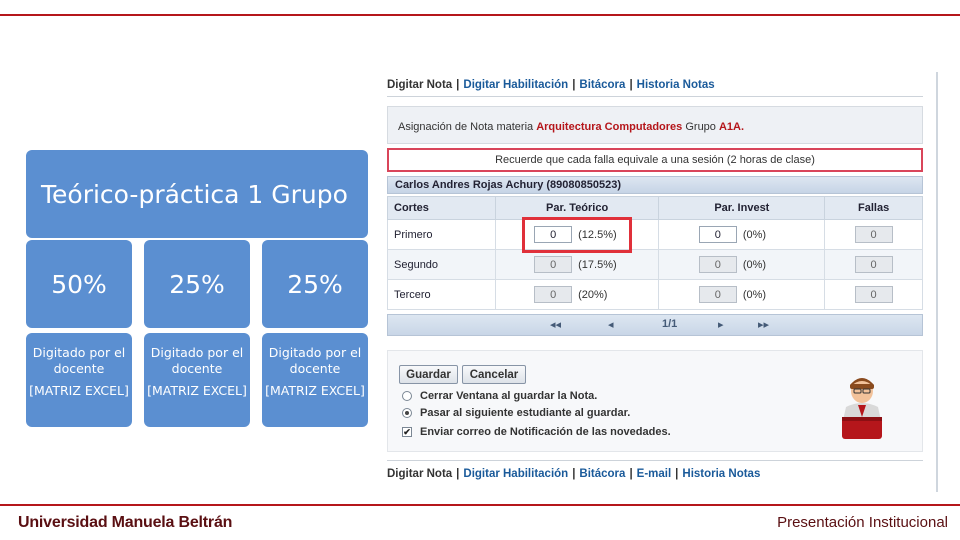  What do you see at coordinates (407, 396) in the screenshot?
I see `radio-close-window` at bounding box center [407, 396].